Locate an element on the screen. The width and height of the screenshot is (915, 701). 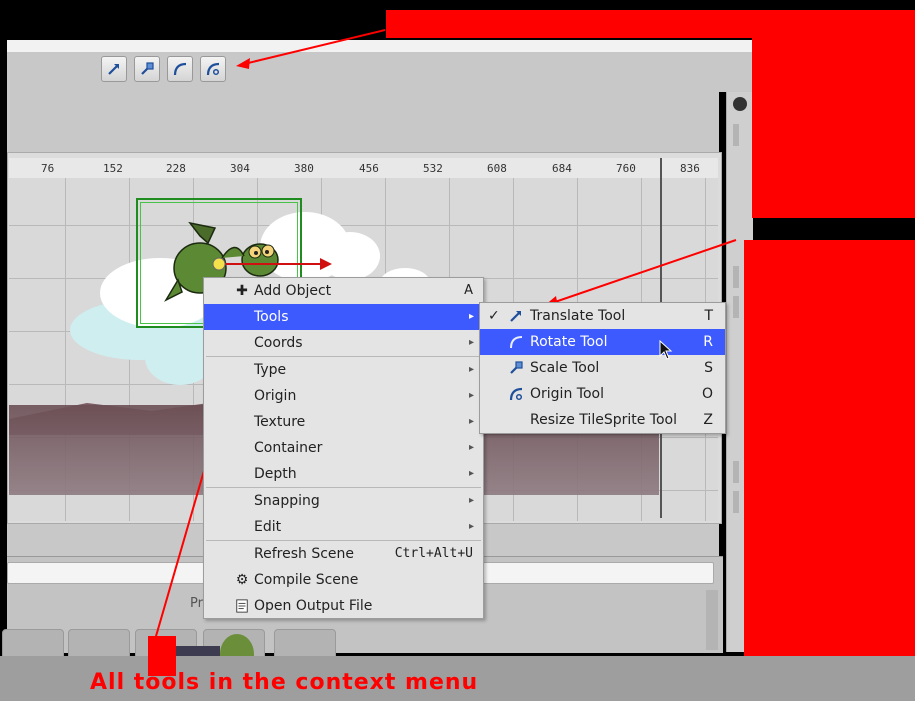
submenu-item-accel: O is located at coordinates (707, 394).